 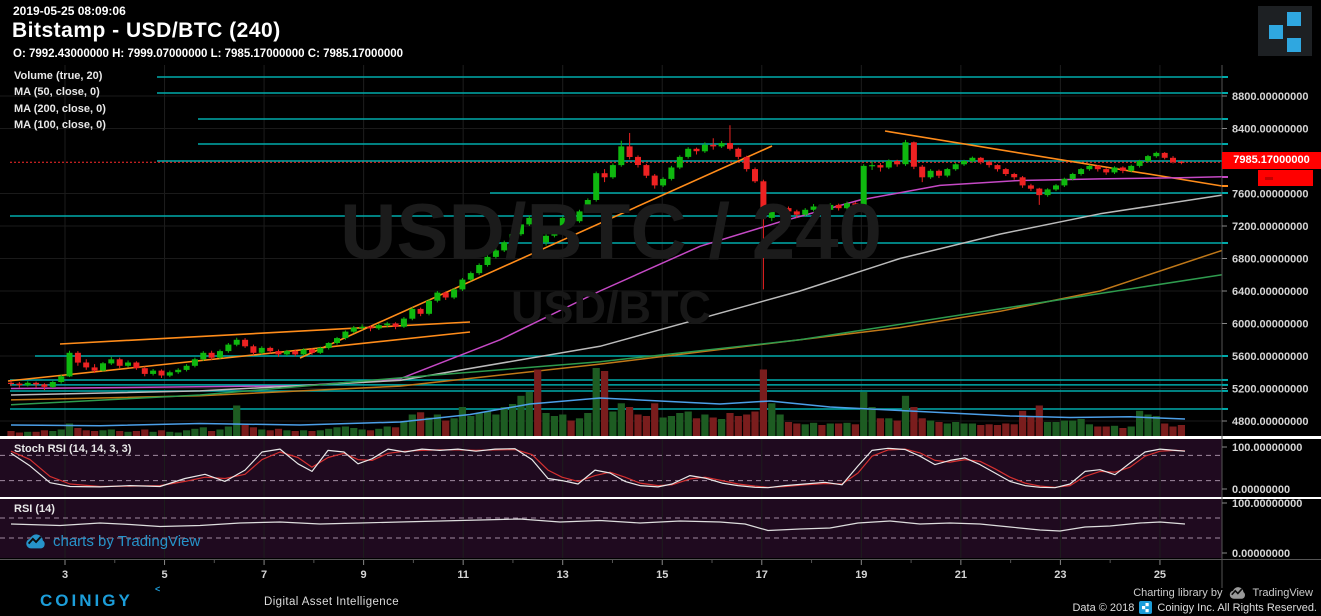 I want to click on svg-text: 3, so click(x=65, y=575).